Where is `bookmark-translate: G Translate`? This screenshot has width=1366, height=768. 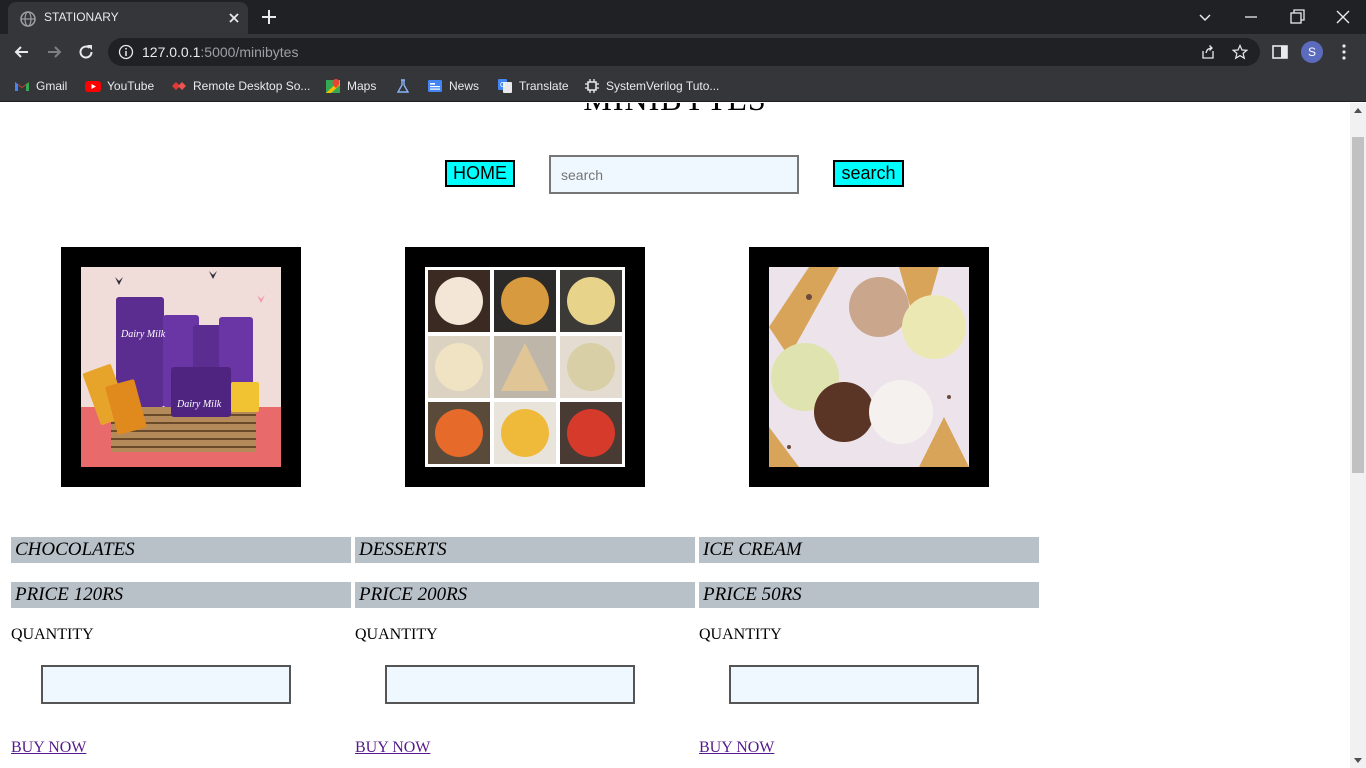 bookmark-translate: G Translate is located at coordinates (533, 86).